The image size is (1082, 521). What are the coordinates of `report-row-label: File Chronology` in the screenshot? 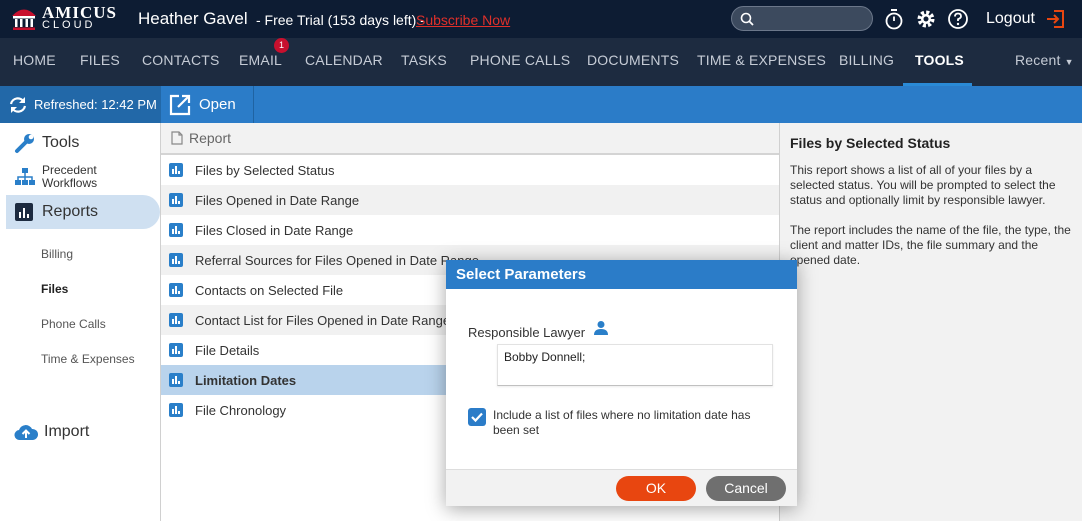 It's located at (241, 410).